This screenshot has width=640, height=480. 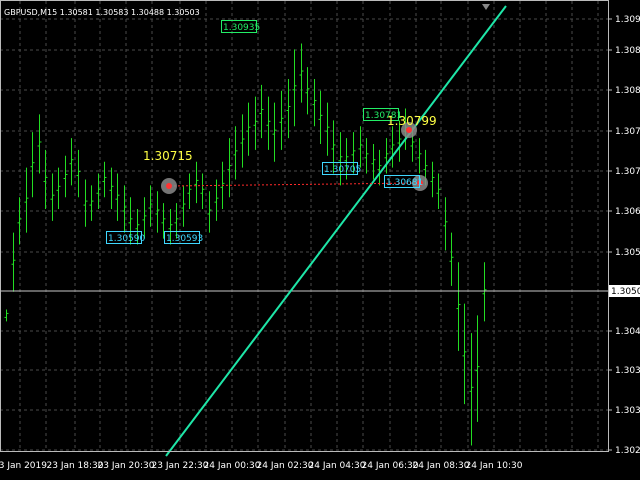 What do you see at coordinates (627, 20) in the screenshot?
I see `price-axis-label: 1.30960` at bounding box center [627, 20].